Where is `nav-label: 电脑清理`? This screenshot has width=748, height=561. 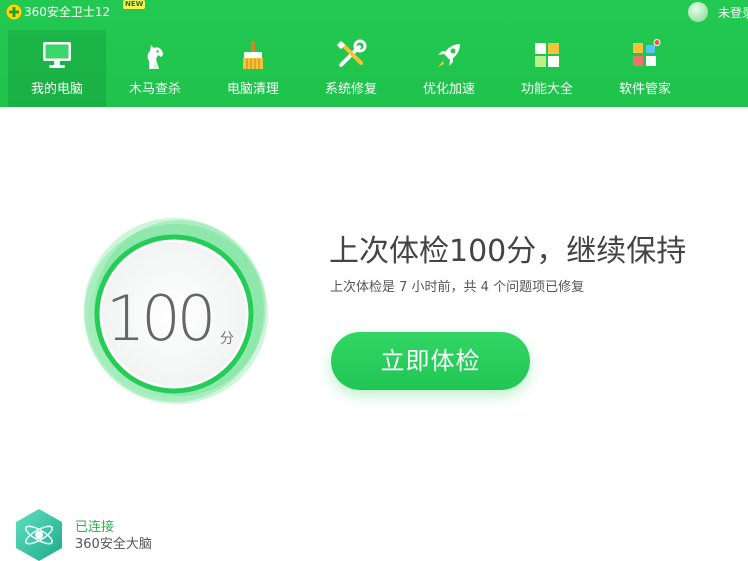 nav-label: 电脑清理 is located at coordinates (252, 89).